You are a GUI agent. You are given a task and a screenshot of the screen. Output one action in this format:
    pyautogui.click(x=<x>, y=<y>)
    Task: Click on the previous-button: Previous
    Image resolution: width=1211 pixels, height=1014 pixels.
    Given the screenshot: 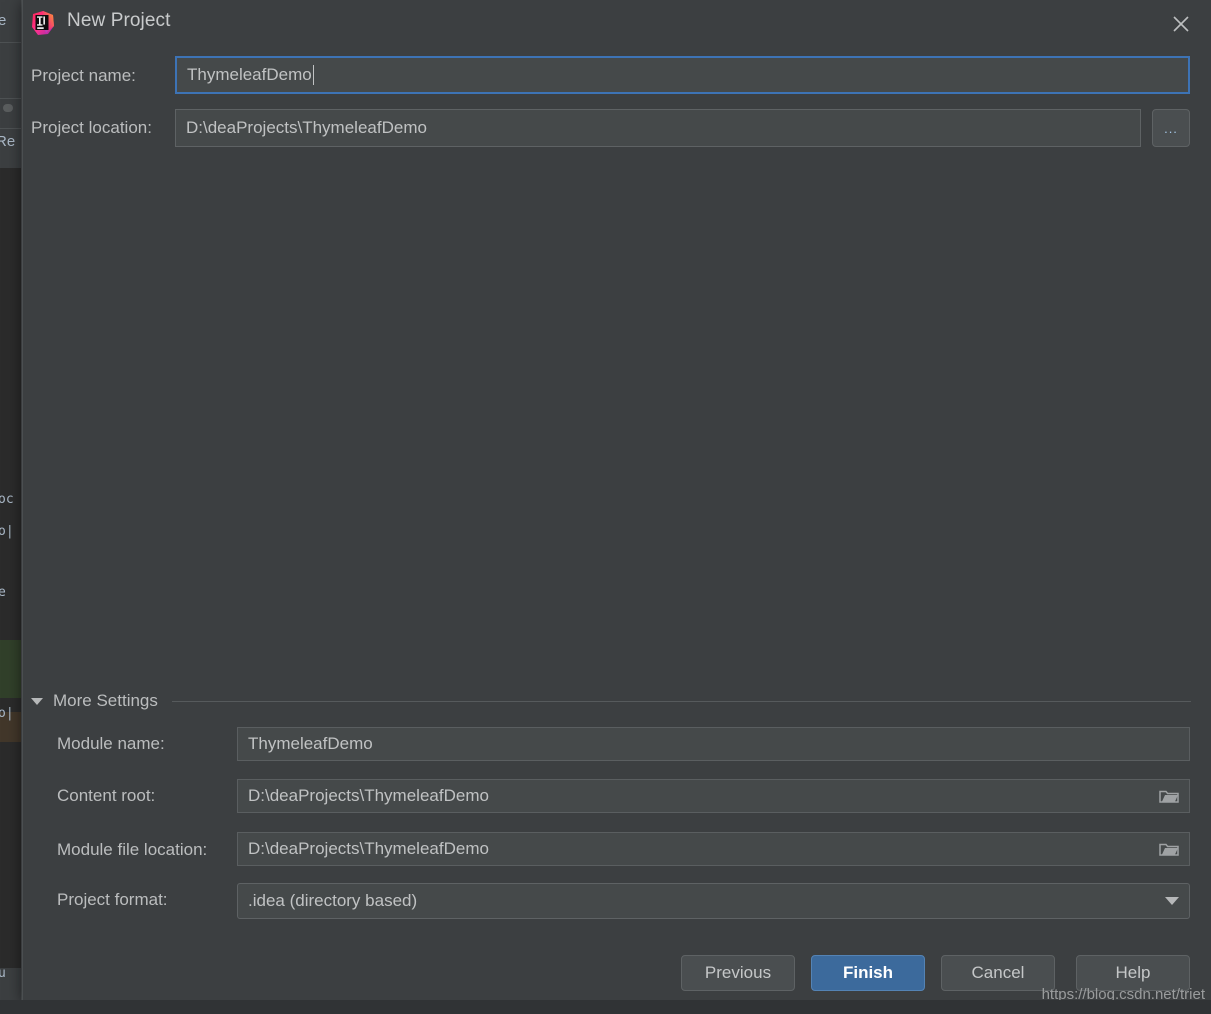 What is the action you would take?
    pyautogui.click(x=738, y=973)
    